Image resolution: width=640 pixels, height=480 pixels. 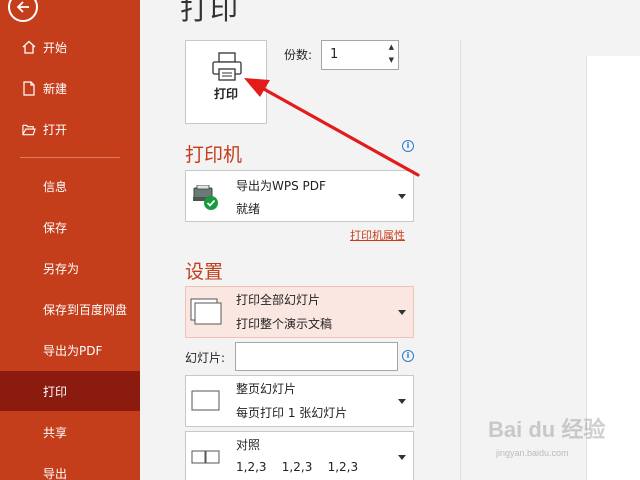 What do you see at coordinates (29, 129) in the screenshot?
I see `folder-open-icon` at bounding box center [29, 129].